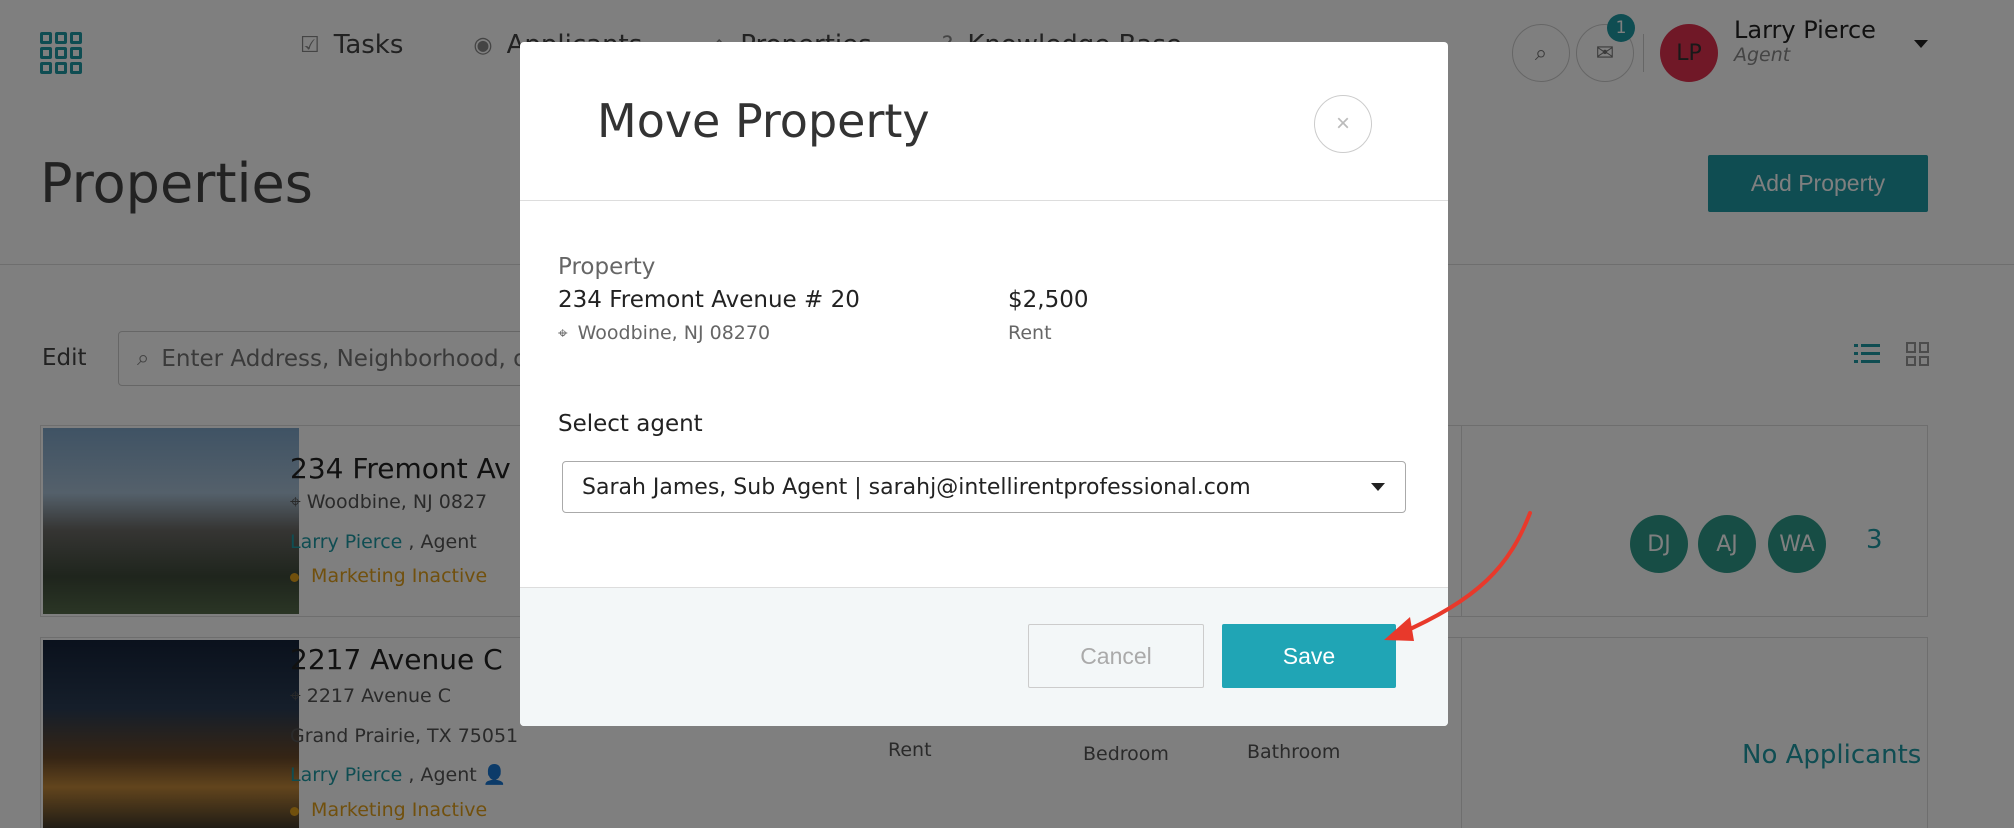 The height and width of the screenshot is (828, 2014). I want to click on select-agent-label: Select agent, so click(630, 424).